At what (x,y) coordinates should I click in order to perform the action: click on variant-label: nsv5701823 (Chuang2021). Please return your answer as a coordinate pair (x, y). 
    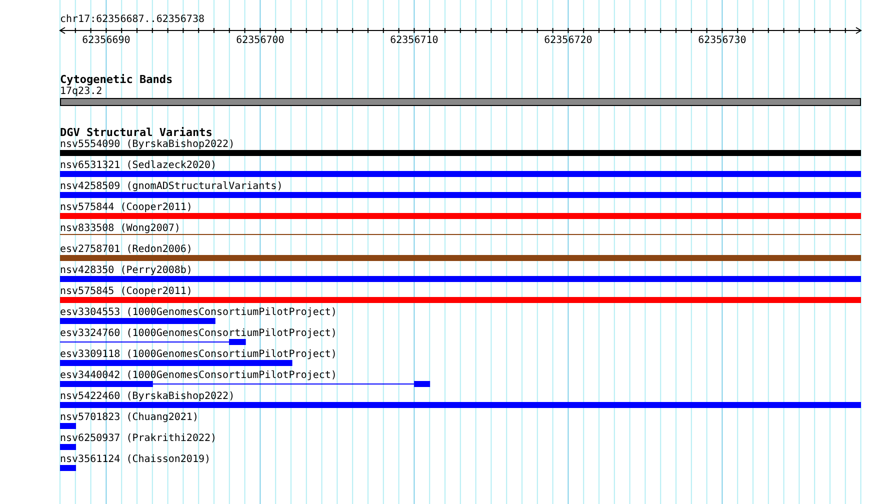
    Looking at the image, I should click on (129, 417).